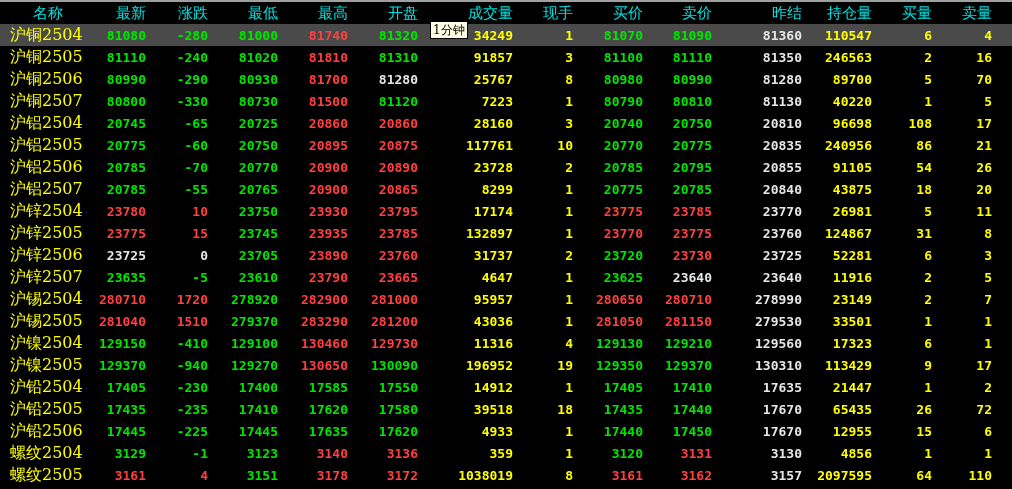 The height and width of the screenshot is (489, 1012). What do you see at coordinates (126, 387) in the screenshot?
I see `table-cell: 17405` at bounding box center [126, 387].